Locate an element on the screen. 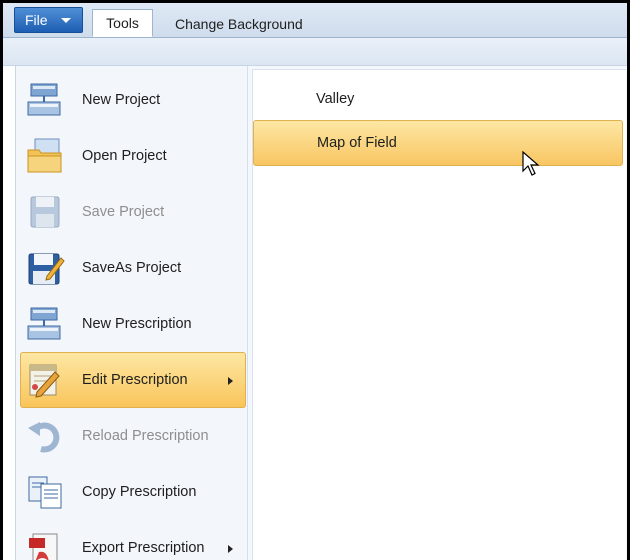  submenu-item-valley: Valley is located at coordinates (438, 98).